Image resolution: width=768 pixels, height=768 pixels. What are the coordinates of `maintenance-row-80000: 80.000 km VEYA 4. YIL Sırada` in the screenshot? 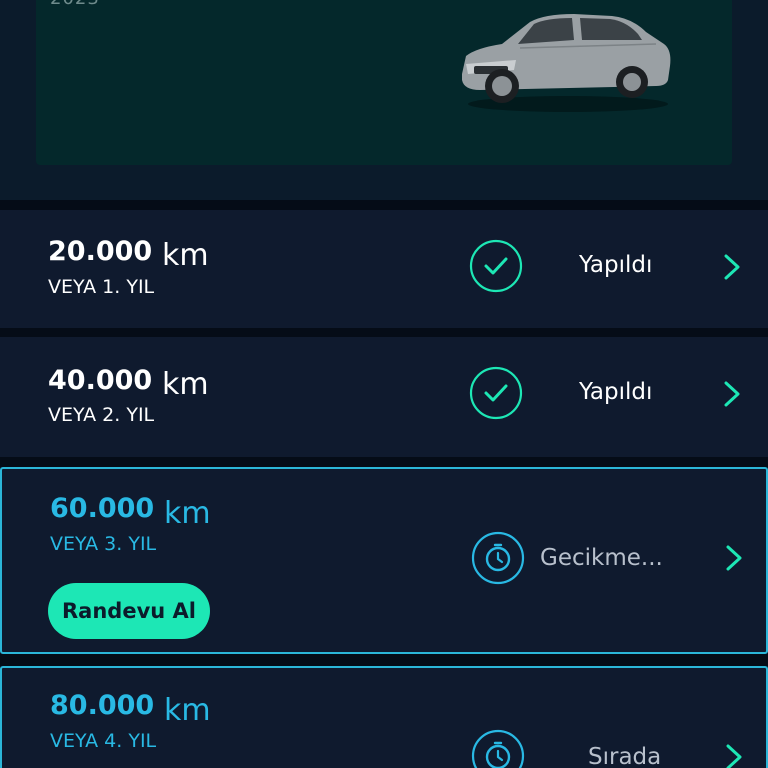 It's located at (384, 717).